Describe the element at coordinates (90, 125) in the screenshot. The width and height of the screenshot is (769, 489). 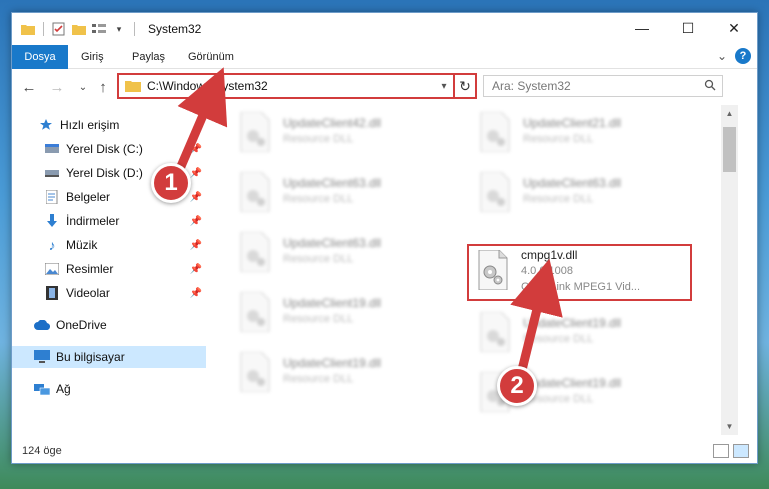
I see `sidebar-item-label: Hızlı erişim` at that location.